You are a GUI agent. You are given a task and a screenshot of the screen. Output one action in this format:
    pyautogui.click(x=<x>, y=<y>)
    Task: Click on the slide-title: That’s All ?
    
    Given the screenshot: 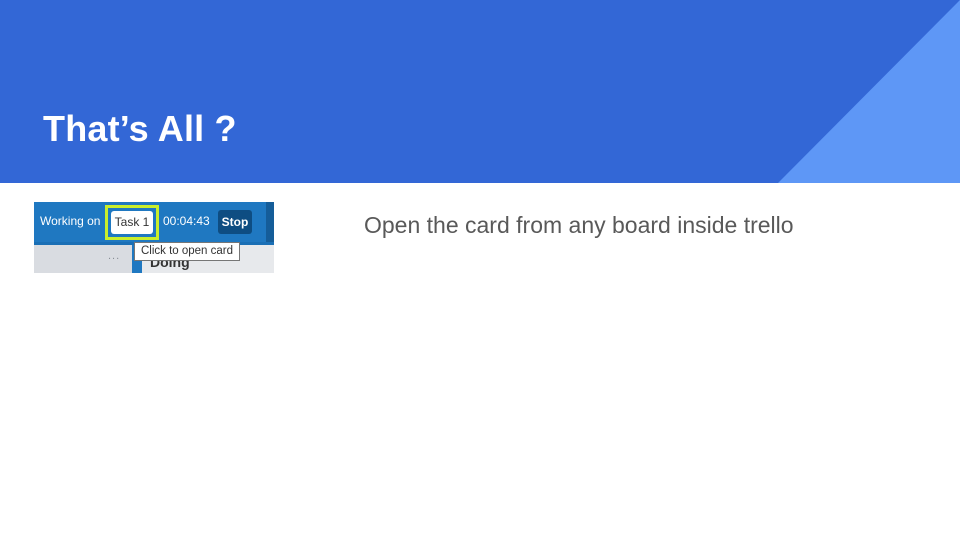 What is the action you would take?
    pyautogui.click(x=140, y=128)
    